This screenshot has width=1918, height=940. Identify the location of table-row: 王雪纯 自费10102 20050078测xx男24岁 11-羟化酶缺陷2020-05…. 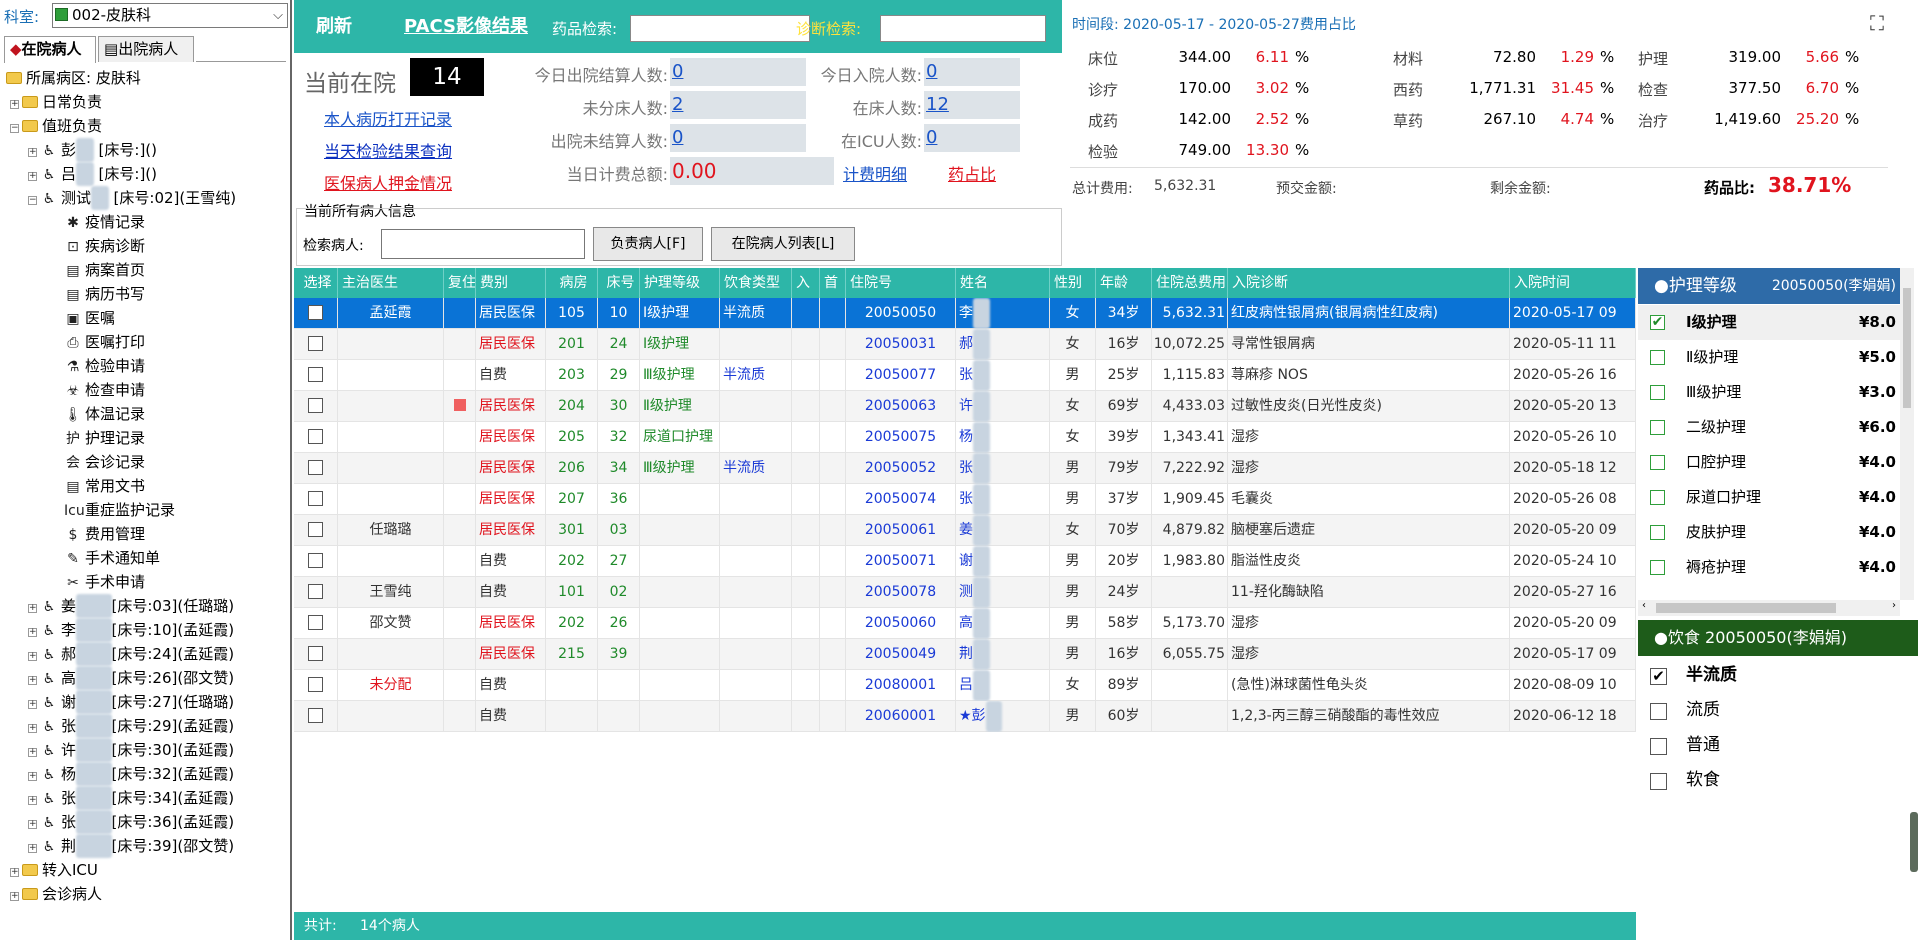
(965, 592).